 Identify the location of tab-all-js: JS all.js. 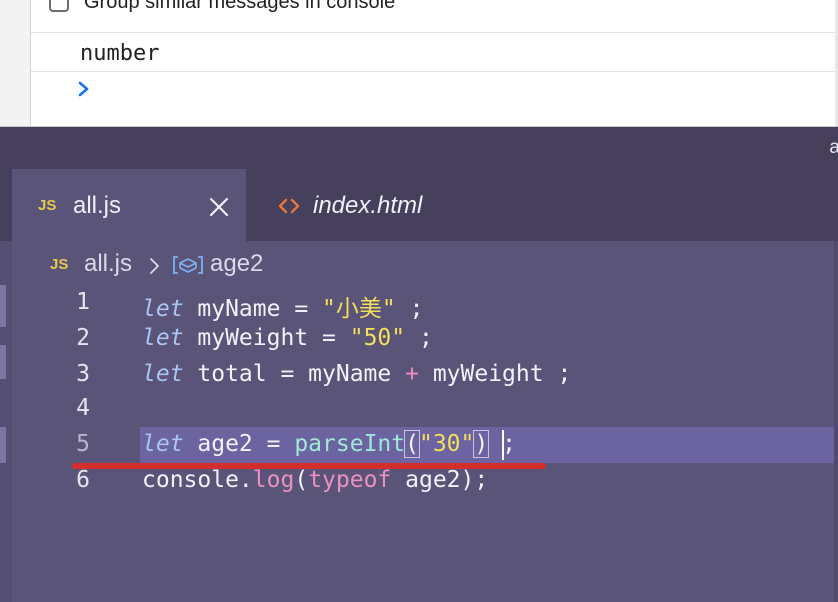
(129, 205).